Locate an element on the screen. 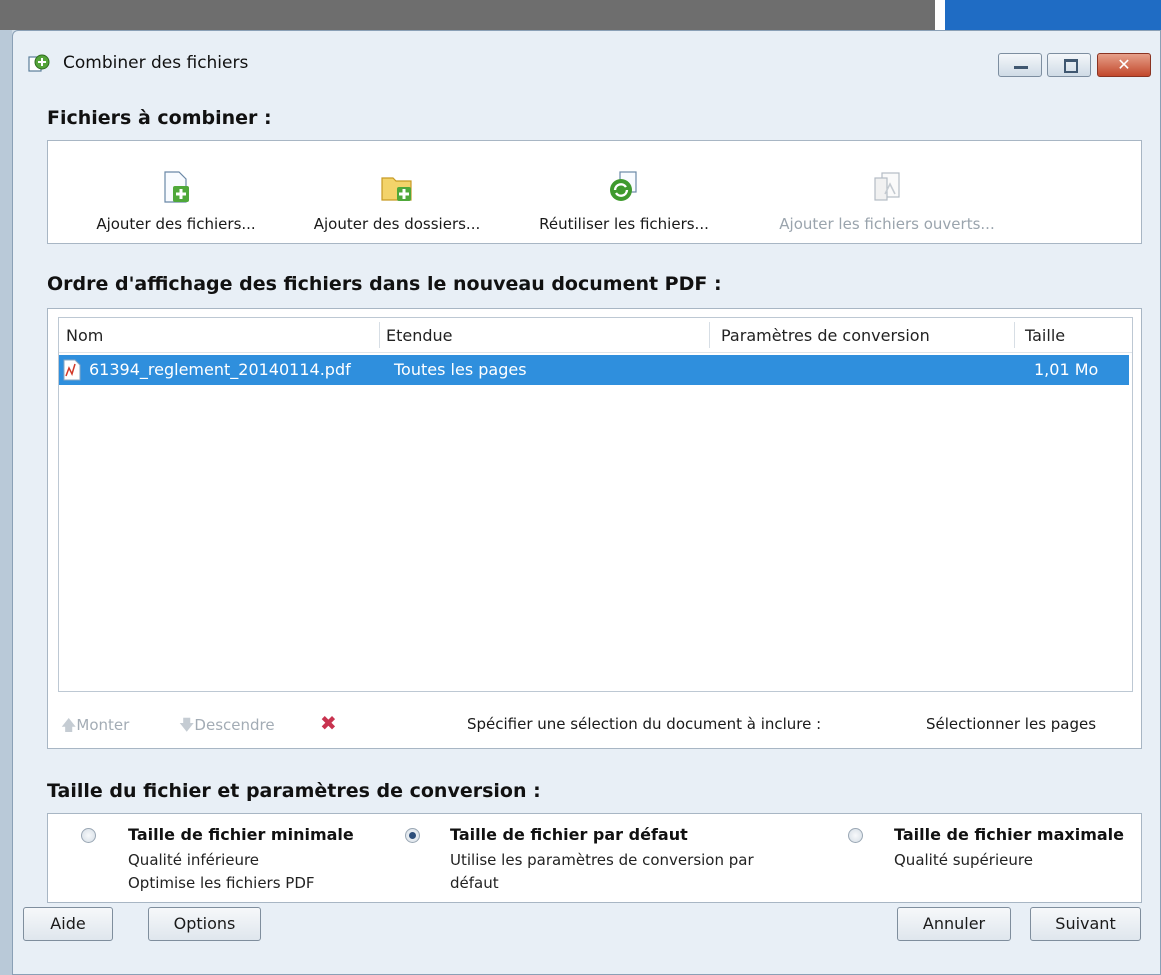  option-min-line2: Optimise les fichiers PDF is located at coordinates (221, 883).